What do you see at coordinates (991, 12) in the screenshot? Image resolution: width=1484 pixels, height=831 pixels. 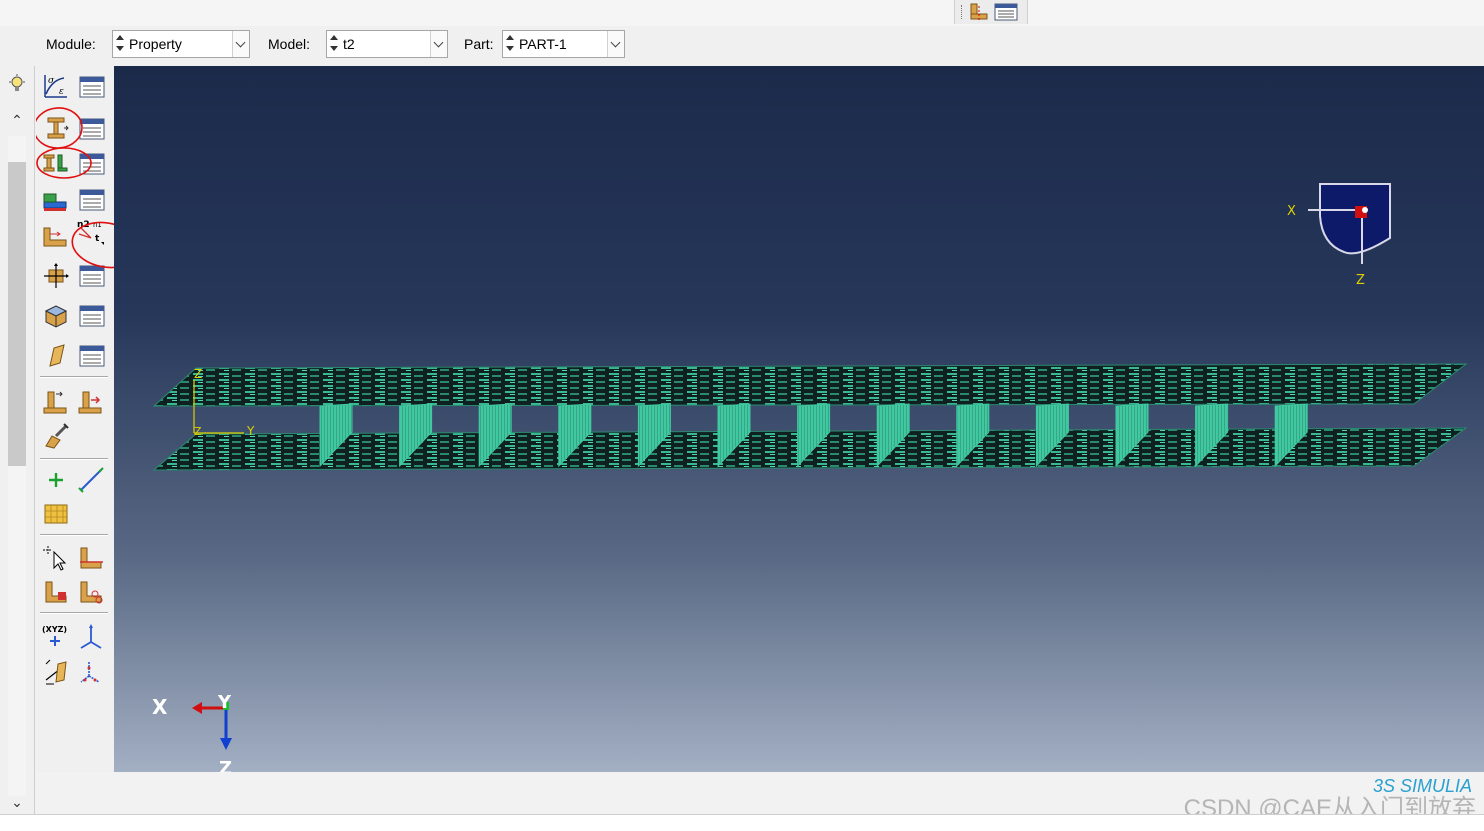 I see `top-toolbar` at bounding box center [991, 12].